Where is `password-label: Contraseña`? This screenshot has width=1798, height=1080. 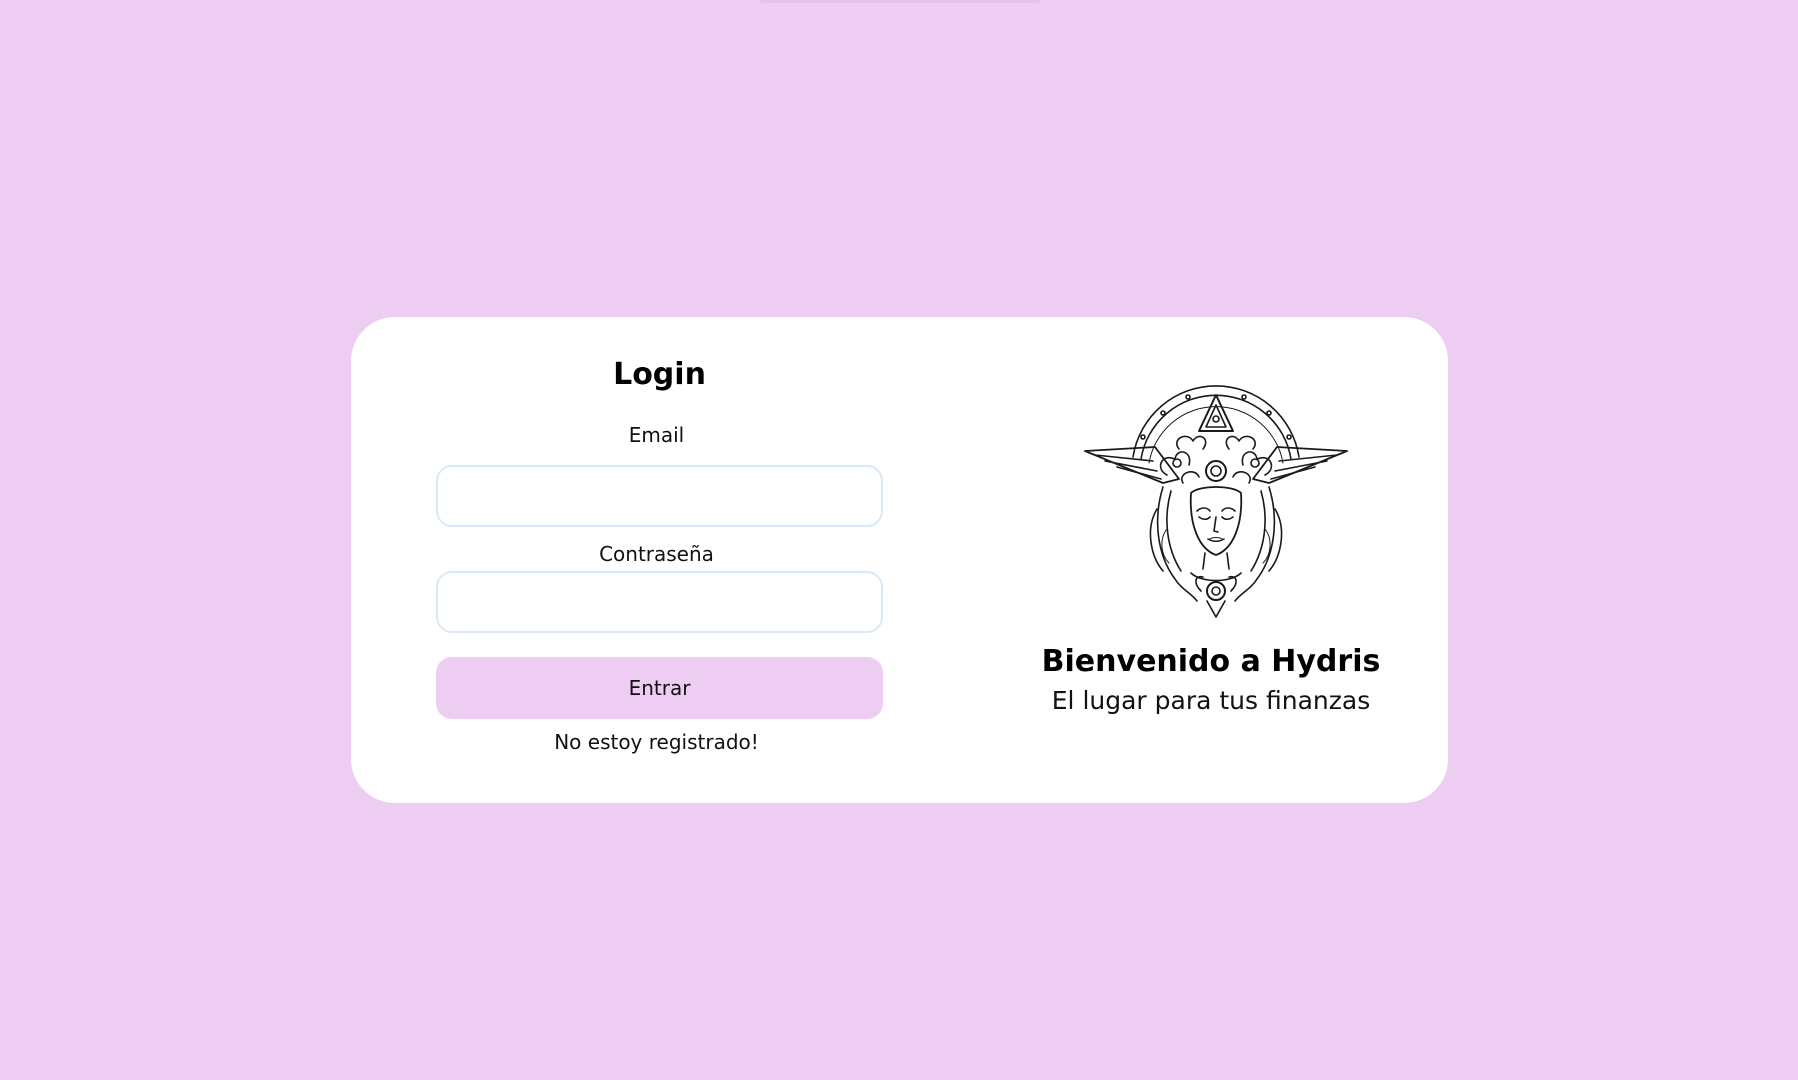
password-label: Contraseña is located at coordinates (656, 554).